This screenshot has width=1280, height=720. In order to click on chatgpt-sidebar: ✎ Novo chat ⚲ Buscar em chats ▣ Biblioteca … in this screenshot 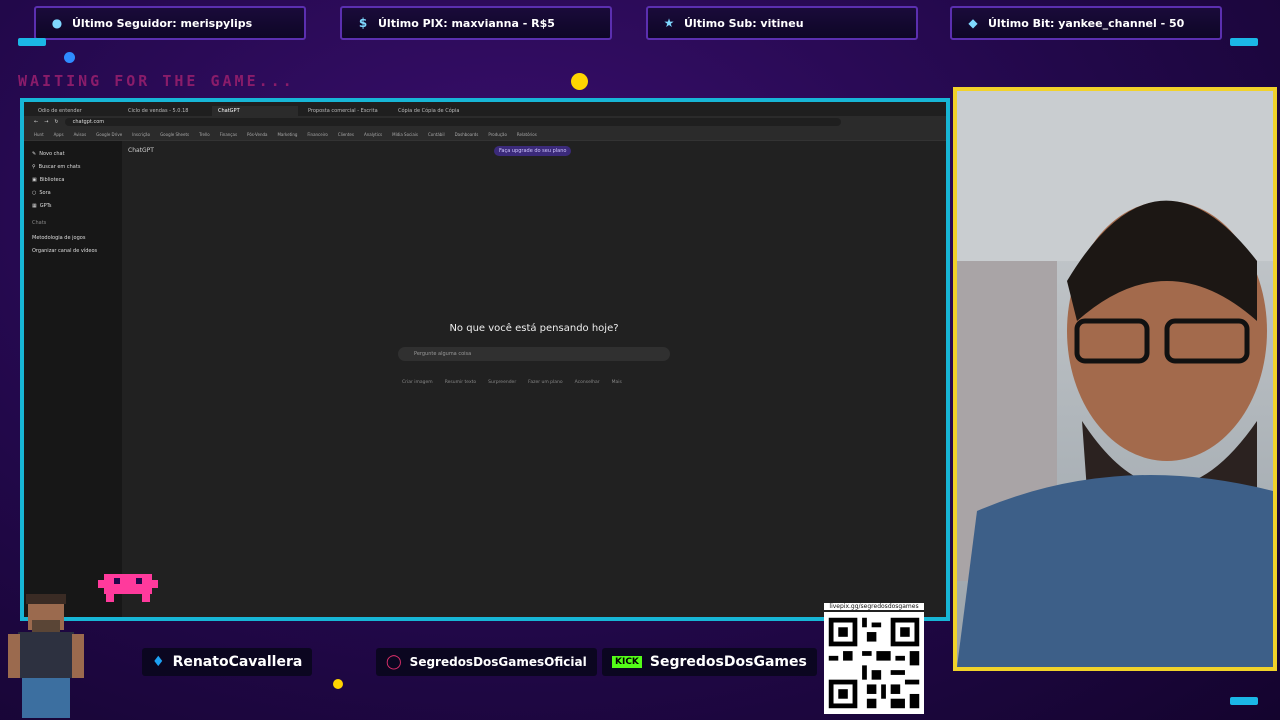, I will do `click(73, 379)`.